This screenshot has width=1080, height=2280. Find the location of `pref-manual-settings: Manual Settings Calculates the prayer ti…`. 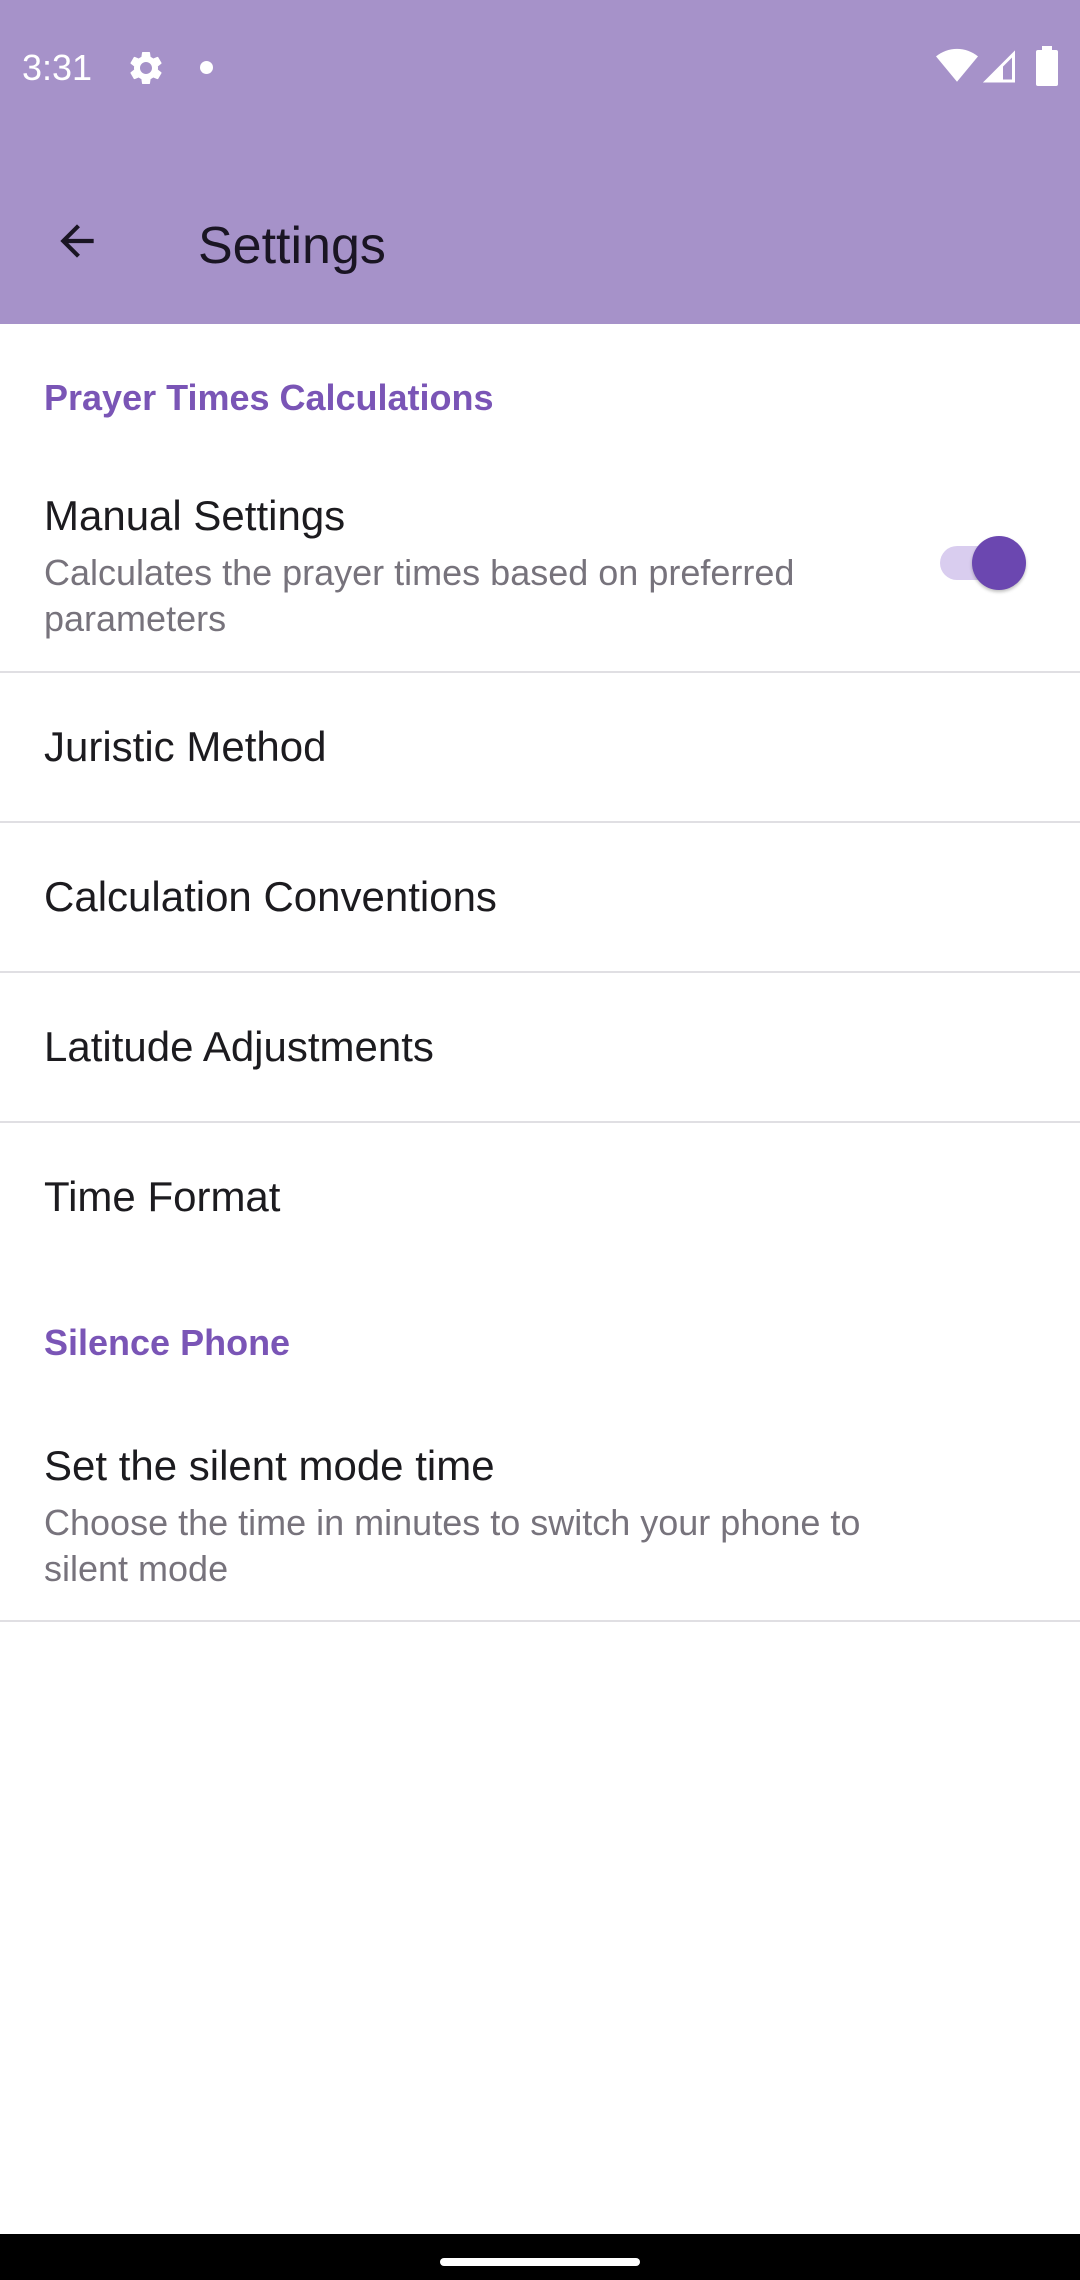

pref-manual-settings: Manual Settings Calculates the prayer ti… is located at coordinates (540, 562).